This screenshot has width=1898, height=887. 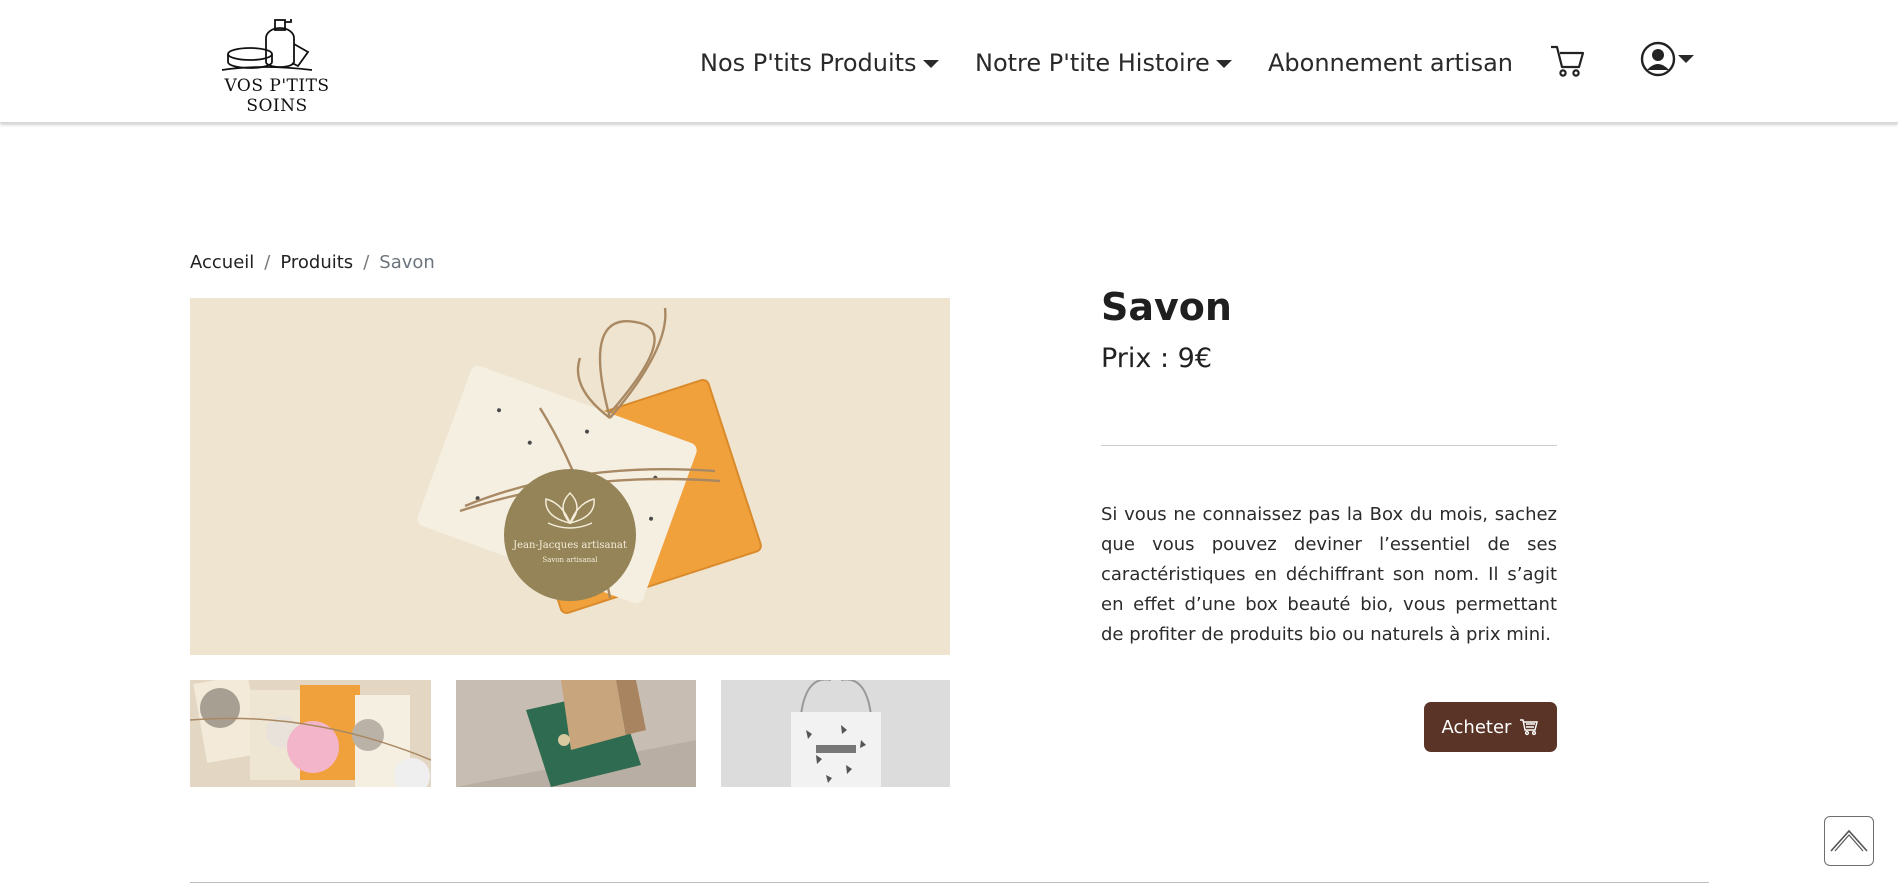 I want to click on user-circle-icon, so click(x=1658, y=59).